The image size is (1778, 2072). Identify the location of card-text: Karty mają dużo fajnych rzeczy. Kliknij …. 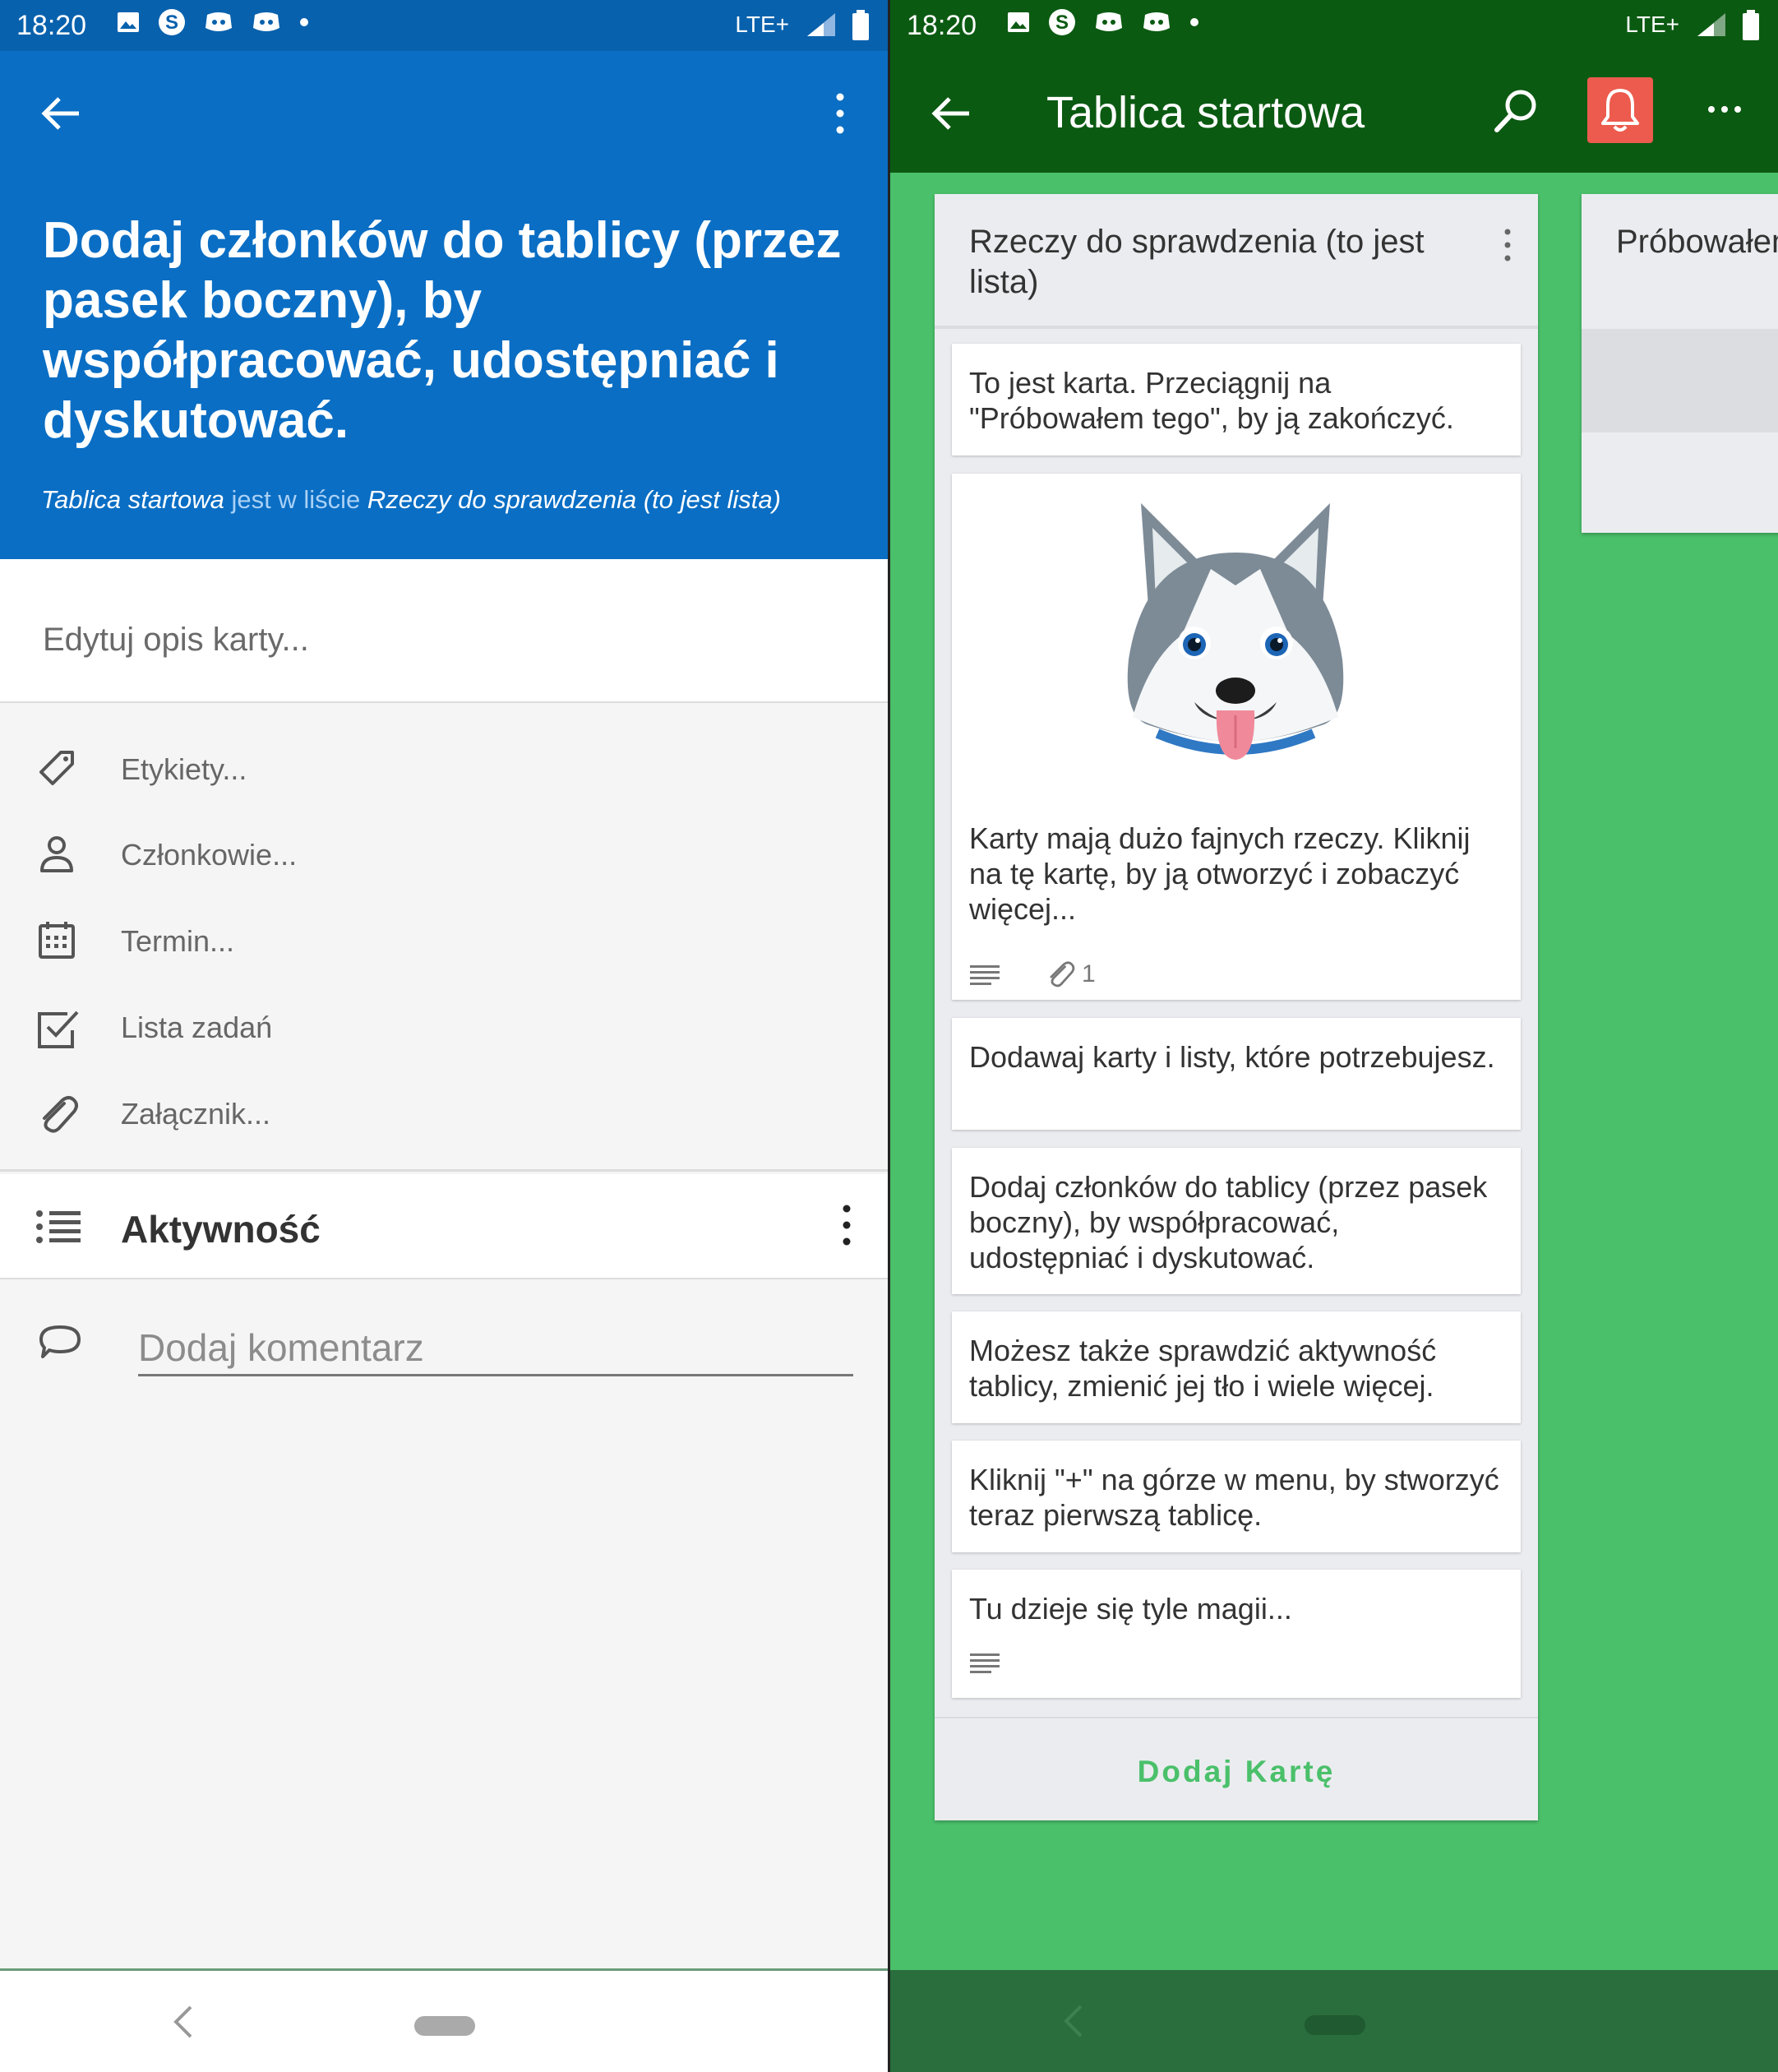
(1220, 873).